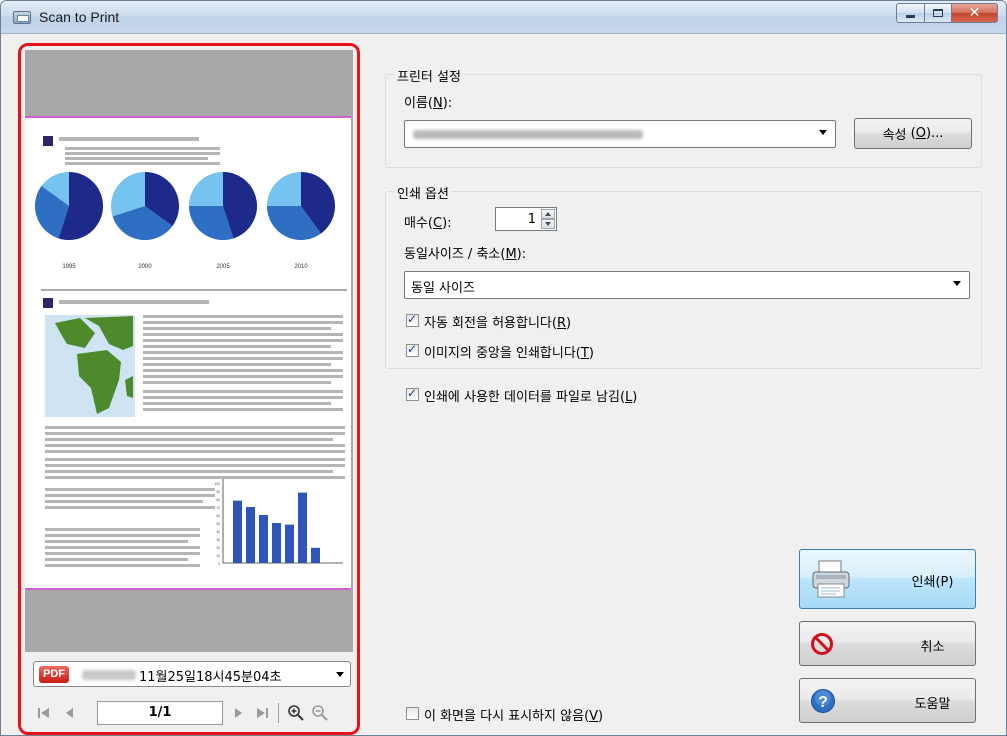 The width and height of the screenshot is (1007, 736). I want to click on cancel-button-label: 취소, so click(932, 647).